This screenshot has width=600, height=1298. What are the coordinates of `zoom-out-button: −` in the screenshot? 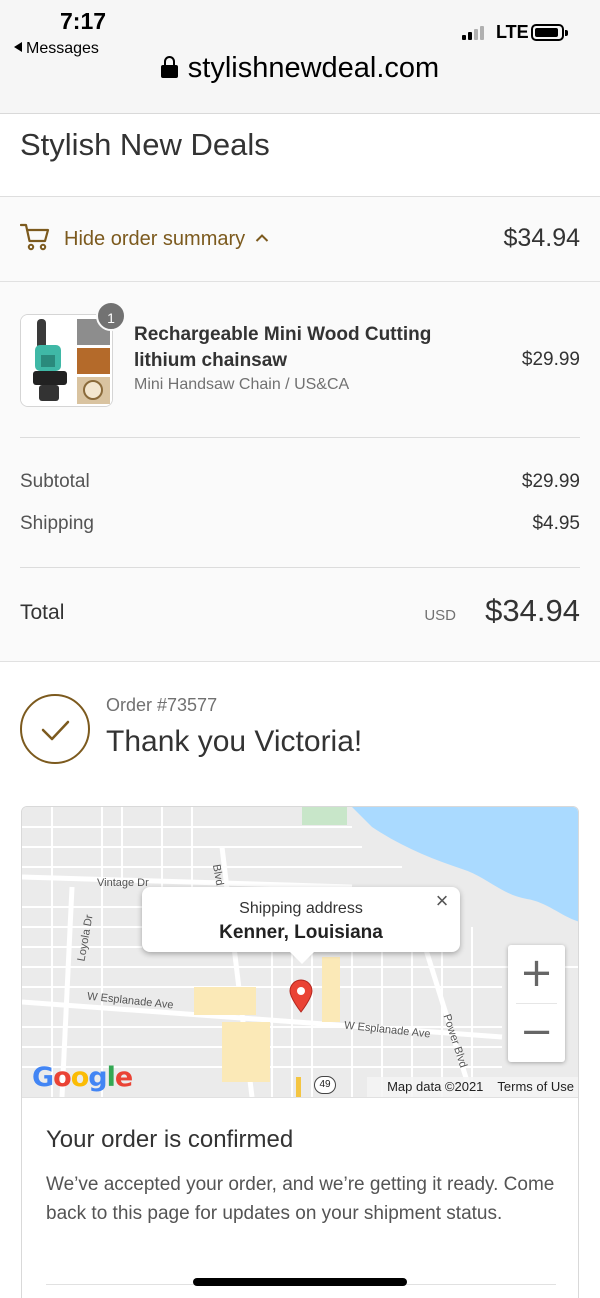 It's located at (536, 1033).